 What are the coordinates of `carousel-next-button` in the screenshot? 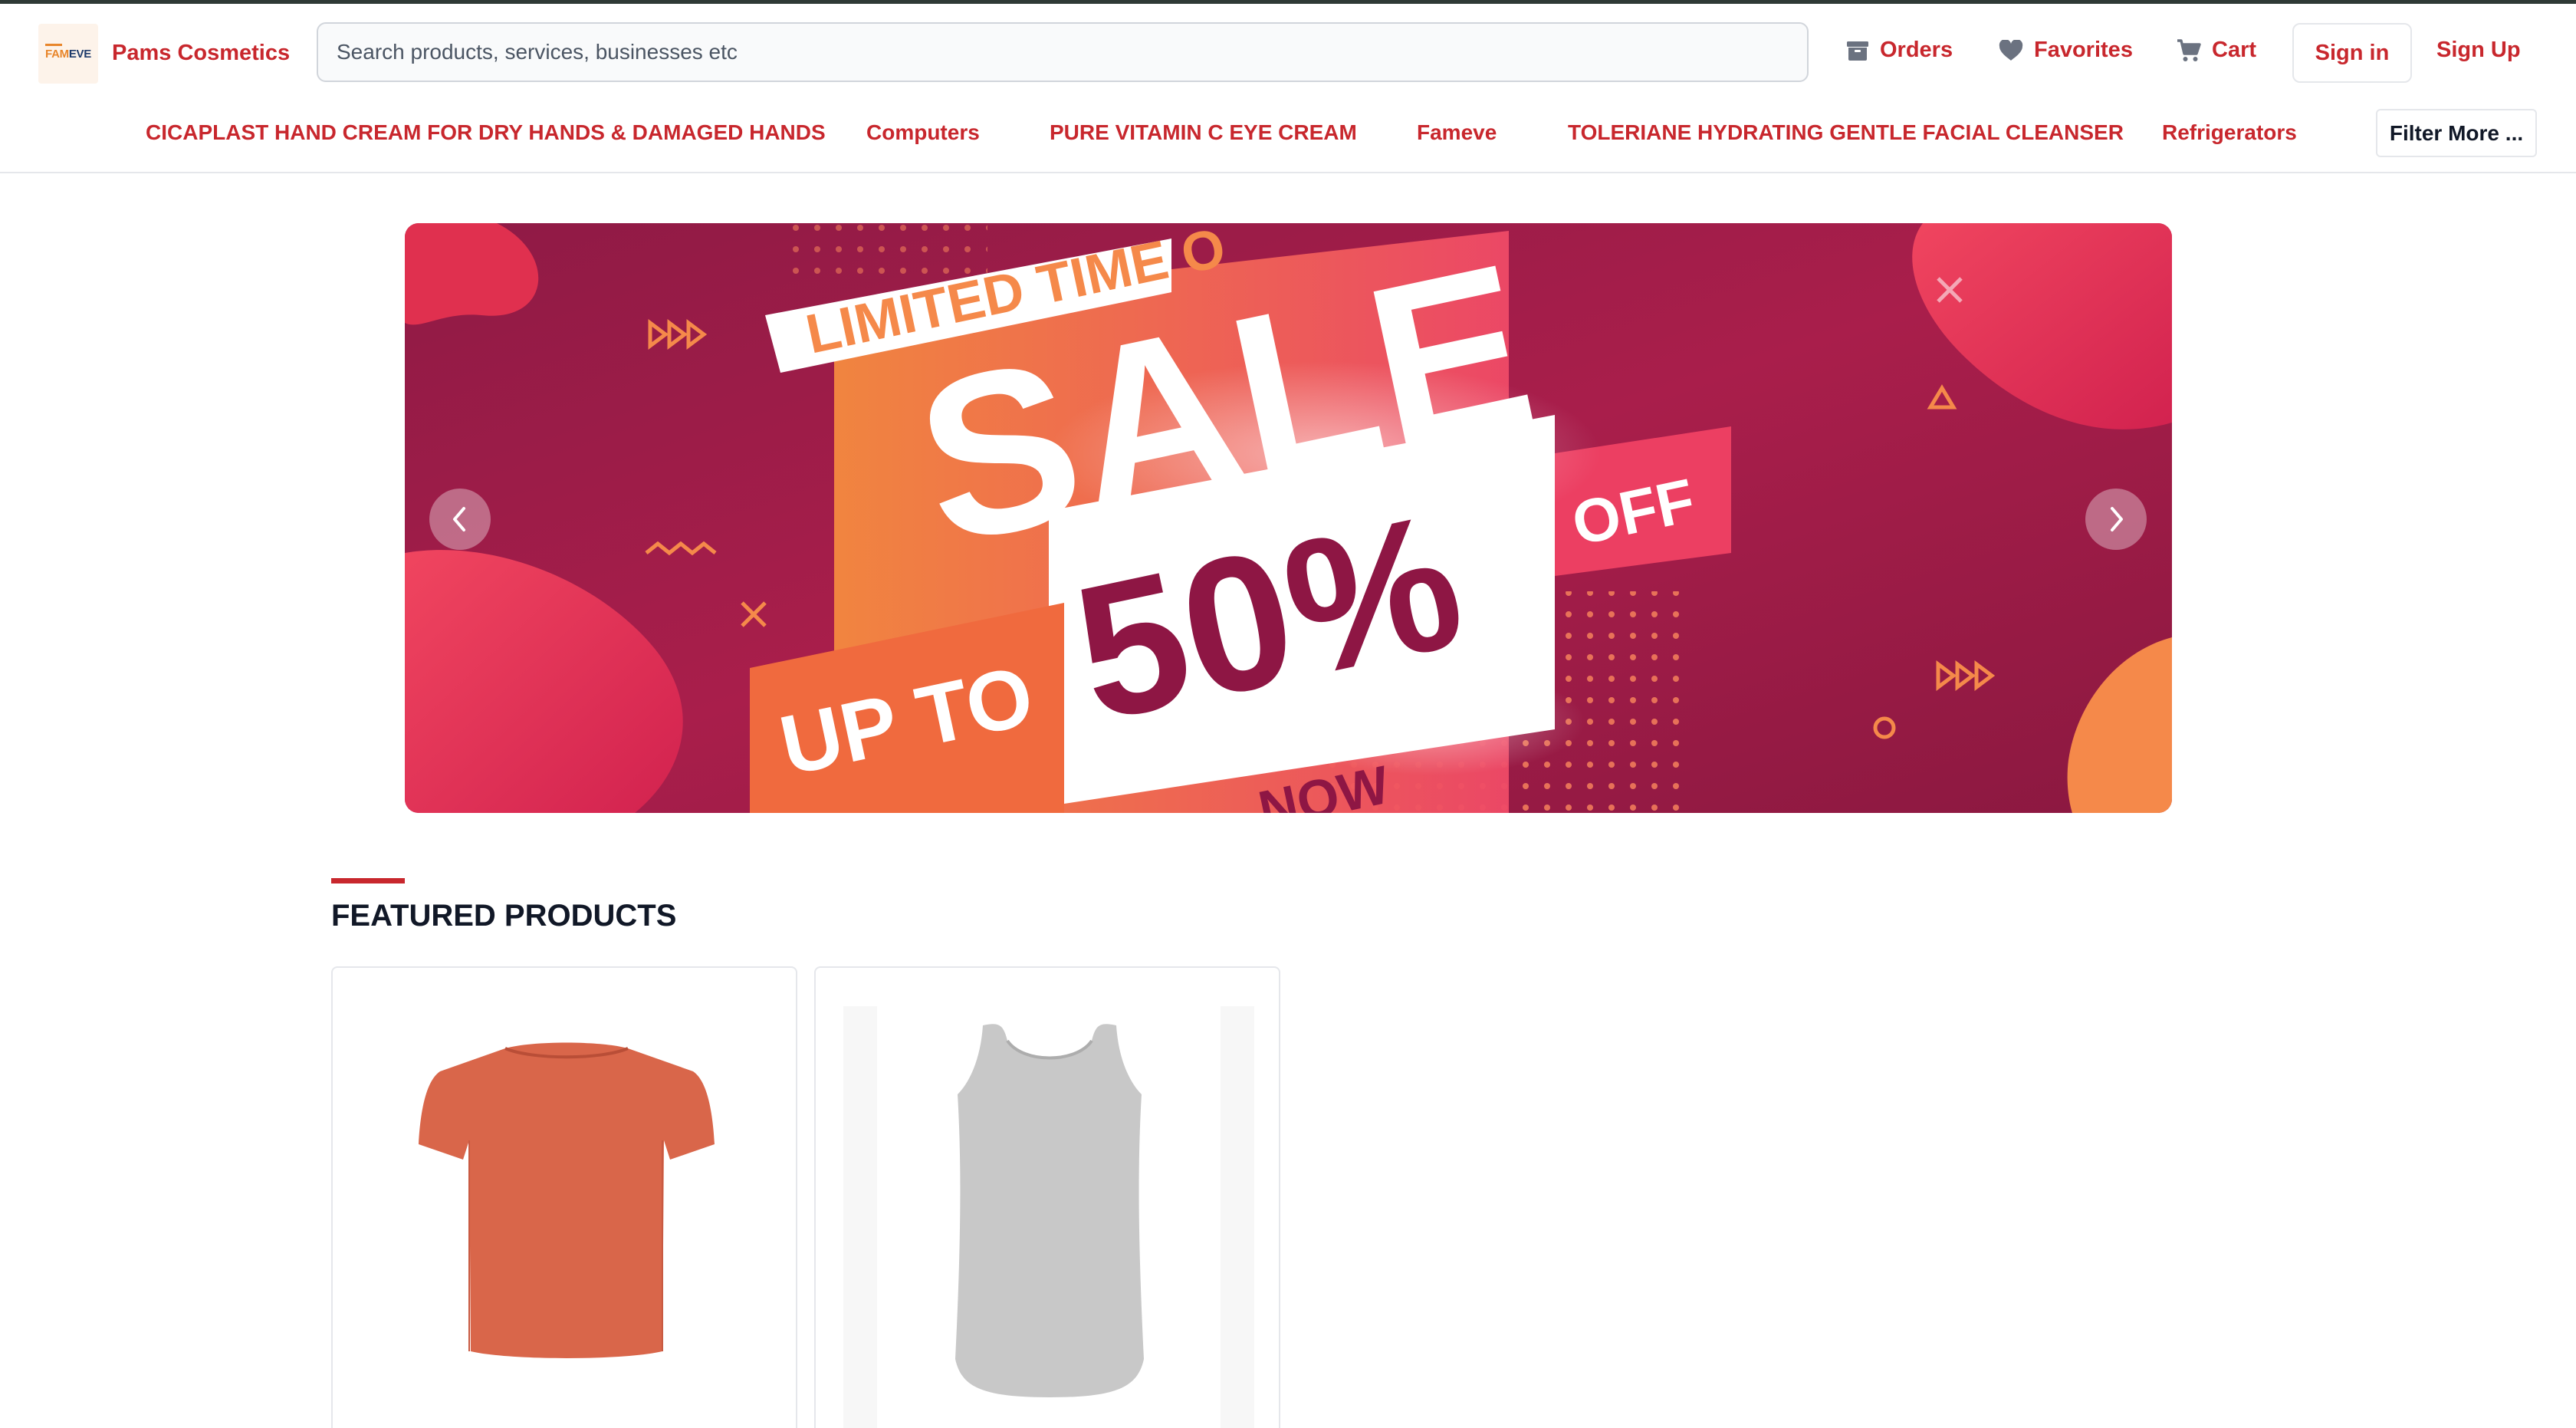 It's located at (2116, 519).